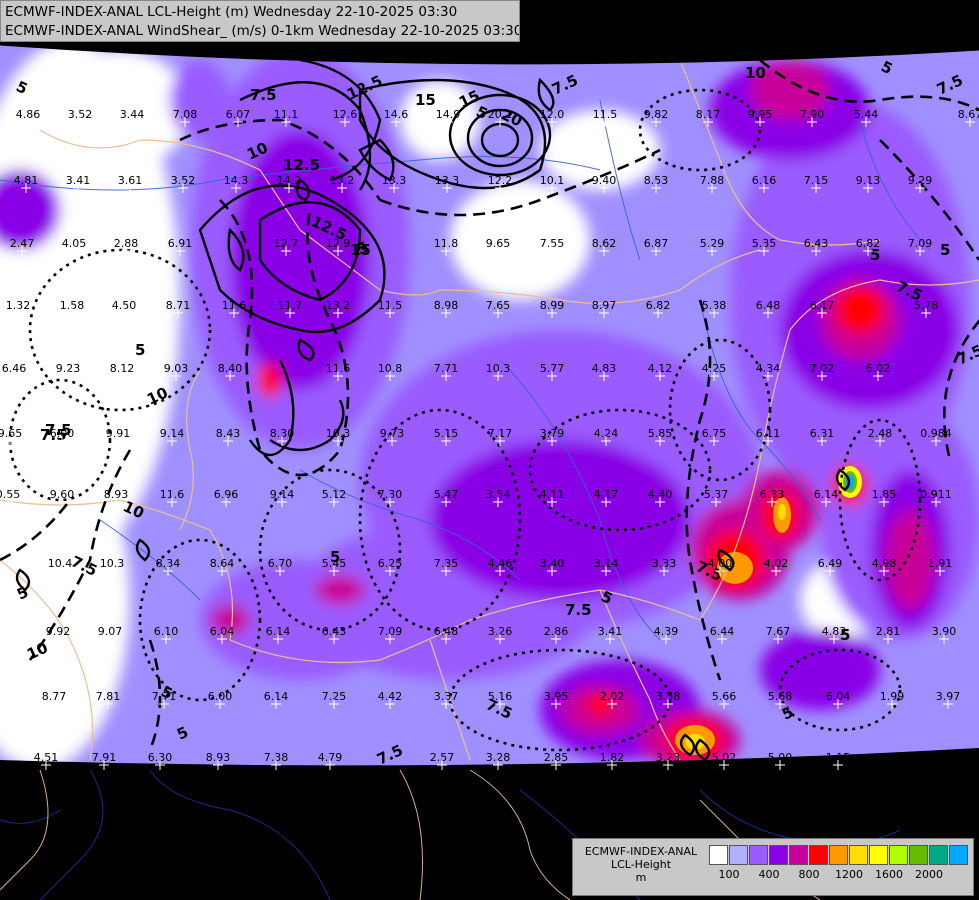 Image resolution: width=979 pixels, height=900 pixels. What do you see at coordinates (769, 874) in the screenshot?
I see `legend-tick-label: 400` at bounding box center [769, 874].